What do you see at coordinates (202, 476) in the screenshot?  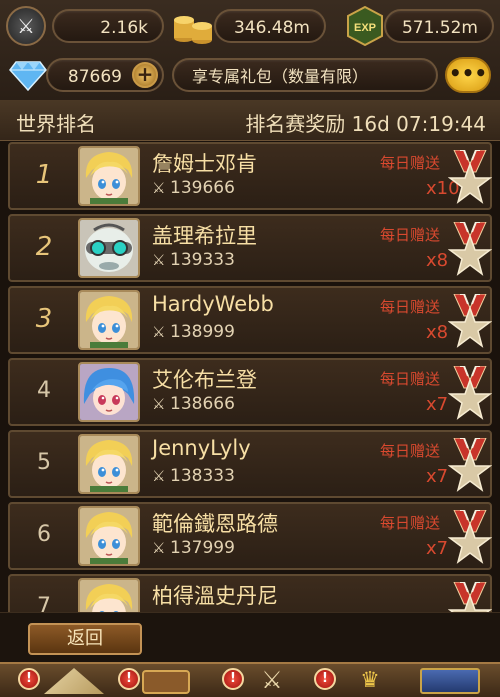 I see `power-value: 138333` at bounding box center [202, 476].